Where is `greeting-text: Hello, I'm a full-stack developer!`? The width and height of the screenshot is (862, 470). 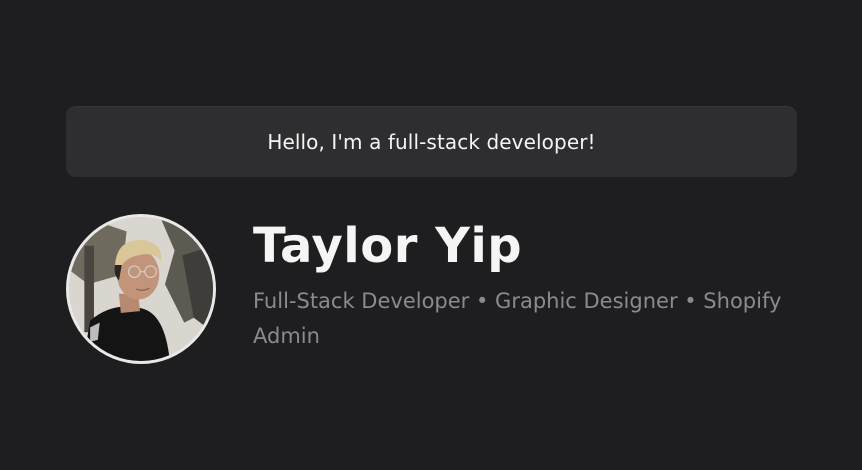 greeting-text: Hello, I'm a full-stack developer! is located at coordinates (431, 141).